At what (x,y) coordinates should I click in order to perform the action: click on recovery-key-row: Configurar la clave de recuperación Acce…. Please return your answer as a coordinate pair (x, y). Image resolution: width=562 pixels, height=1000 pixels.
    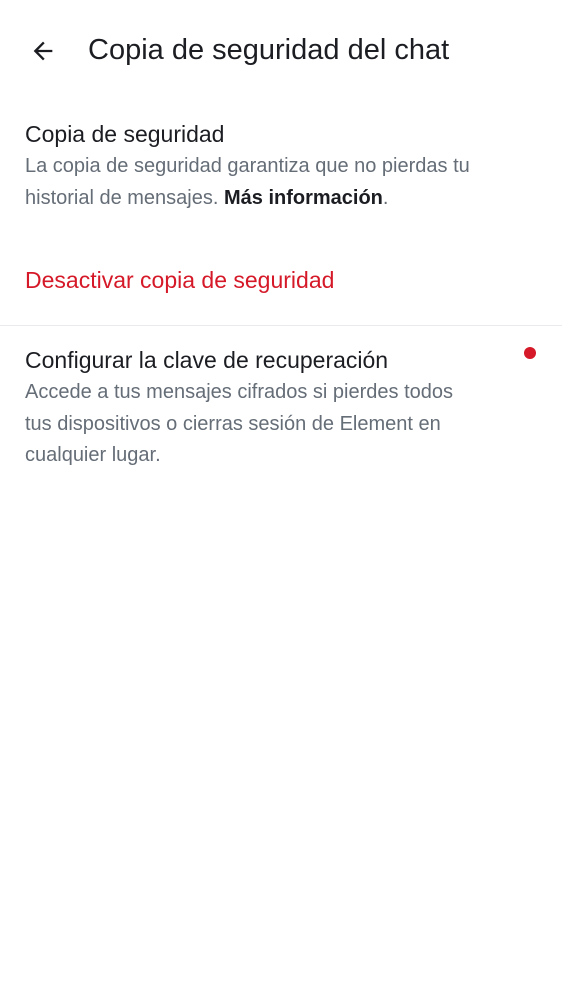
    Looking at the image, I should click on (281, 408).